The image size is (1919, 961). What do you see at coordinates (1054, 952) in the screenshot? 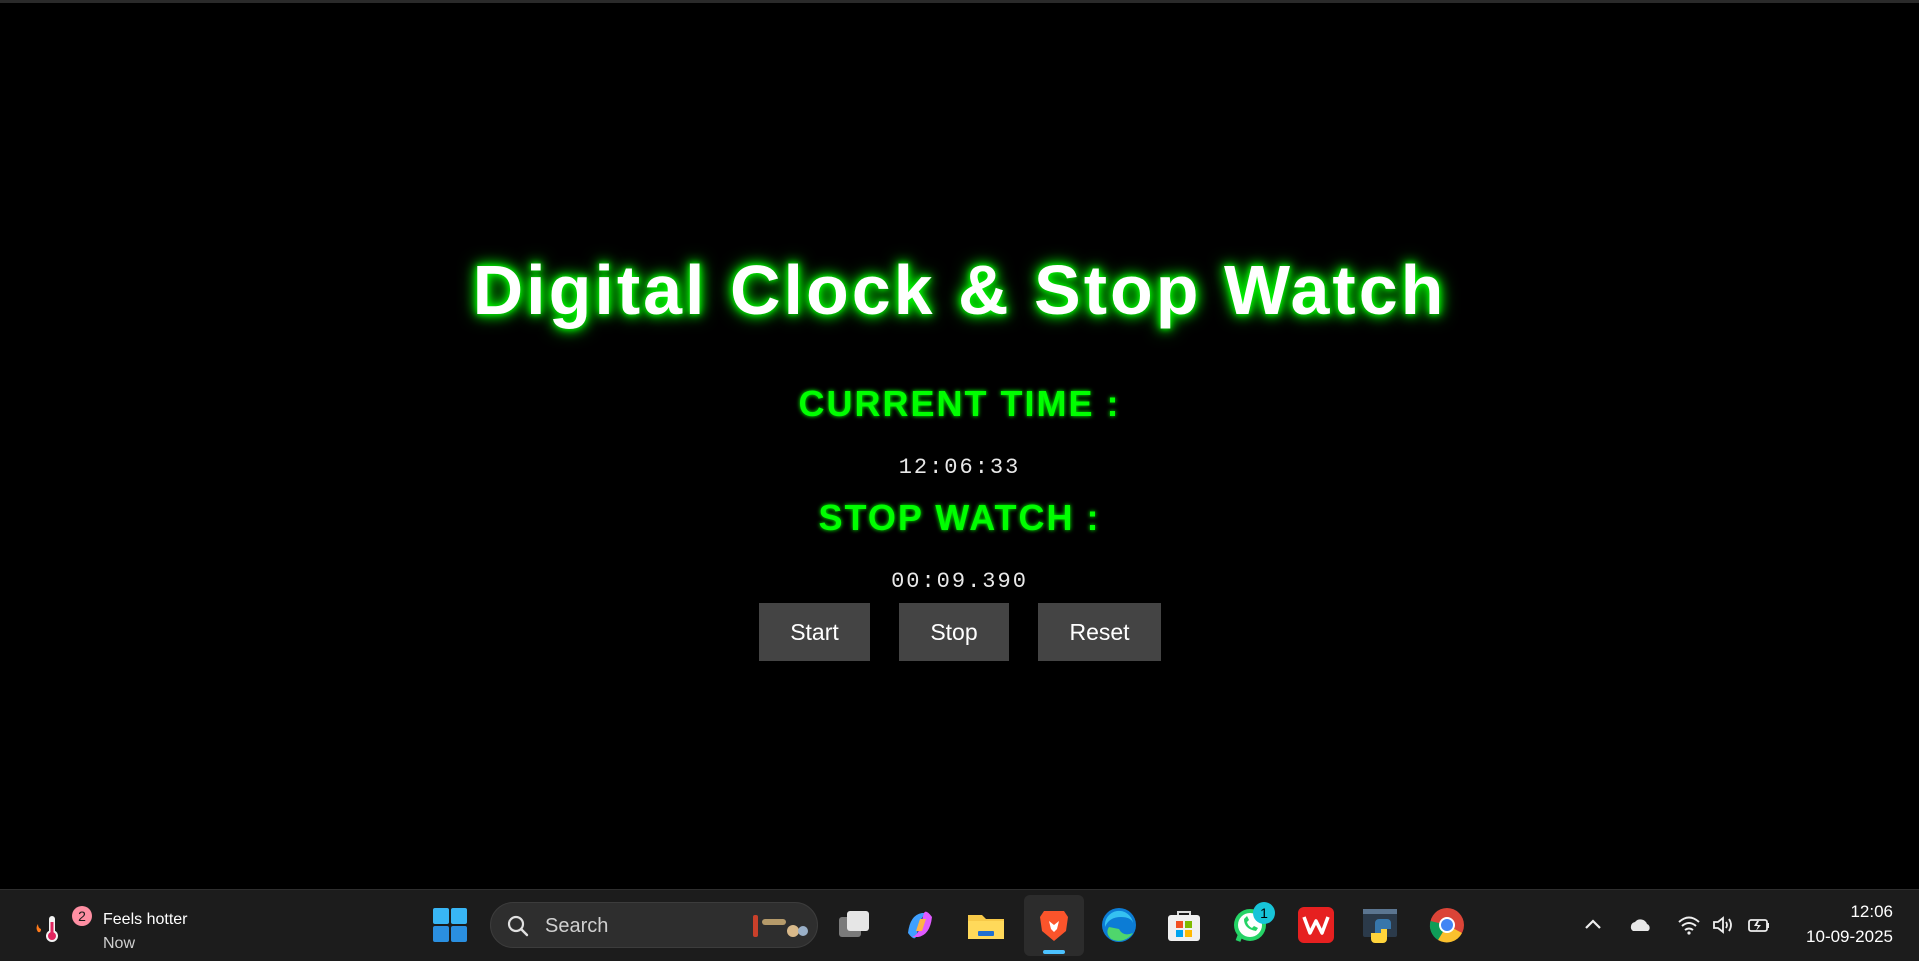
I see `active-app-indicator` at bounding box center [1054, 952].